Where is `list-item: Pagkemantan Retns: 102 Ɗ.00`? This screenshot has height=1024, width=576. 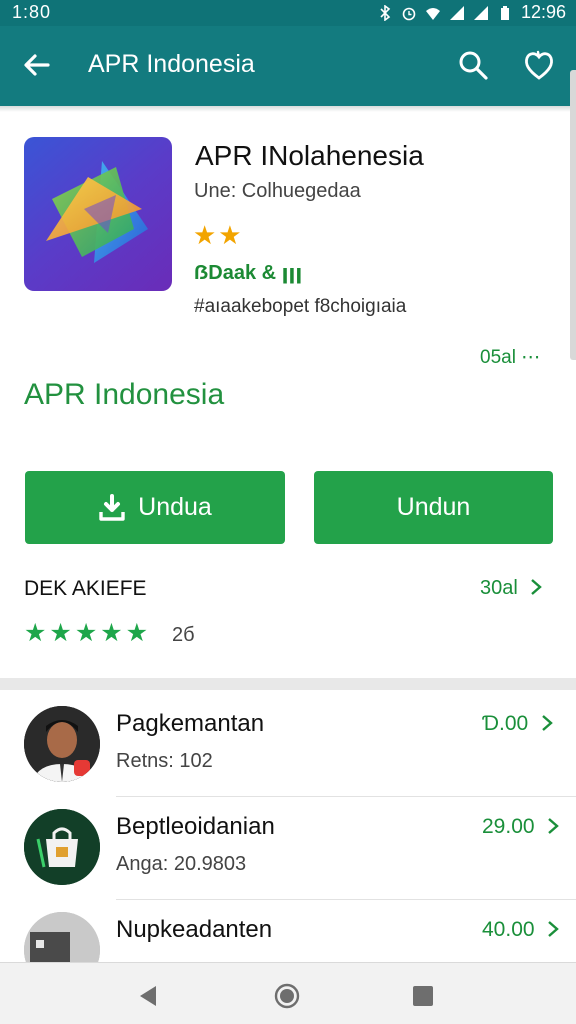
list-item: Pagkemantan Retns: 102 Ɗ.00 is located at coordinates (288, 745).